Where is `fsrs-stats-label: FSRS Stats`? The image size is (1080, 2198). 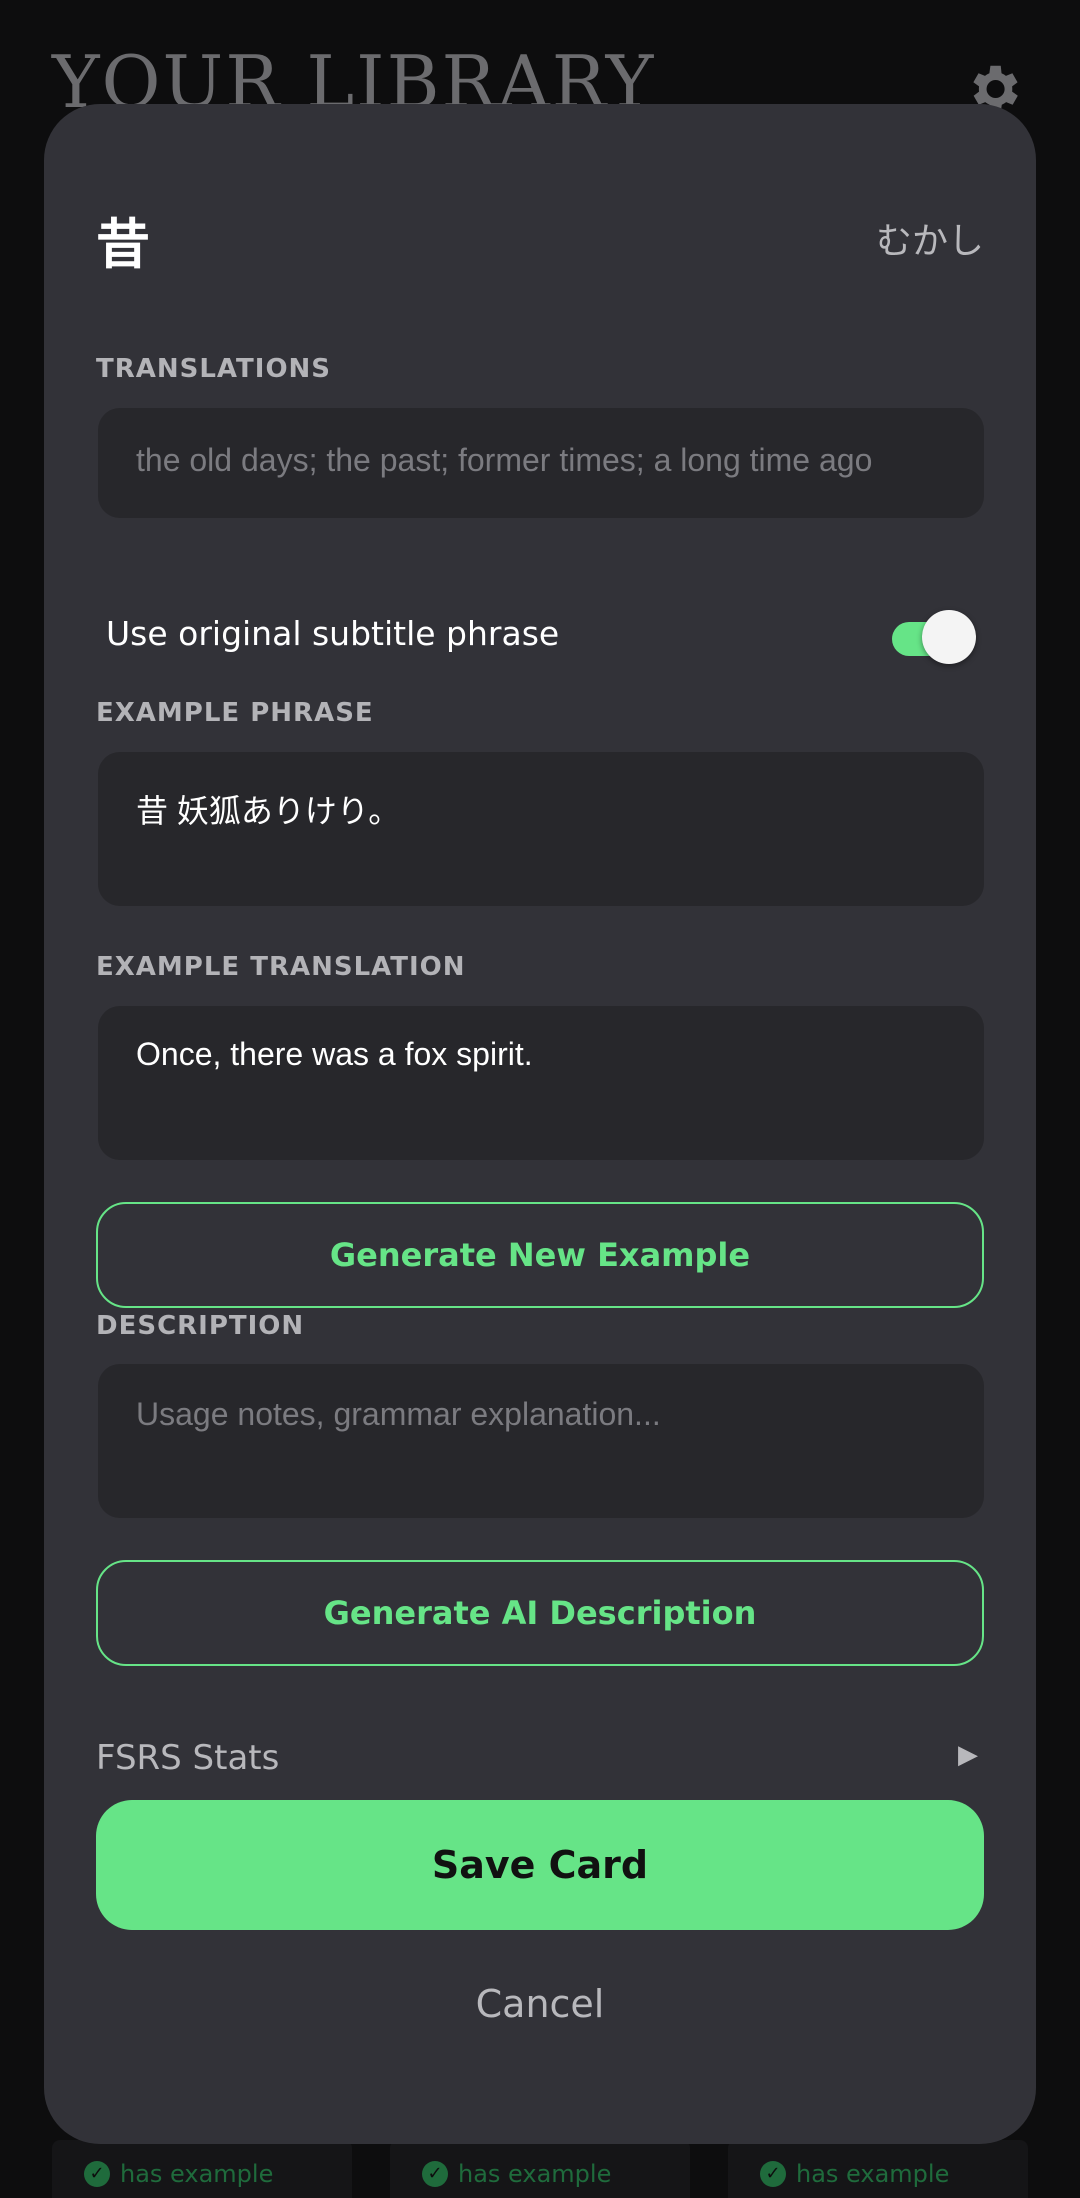 fsrs-stats-label: FSRS Stats is located at coordinates (188, 1758).